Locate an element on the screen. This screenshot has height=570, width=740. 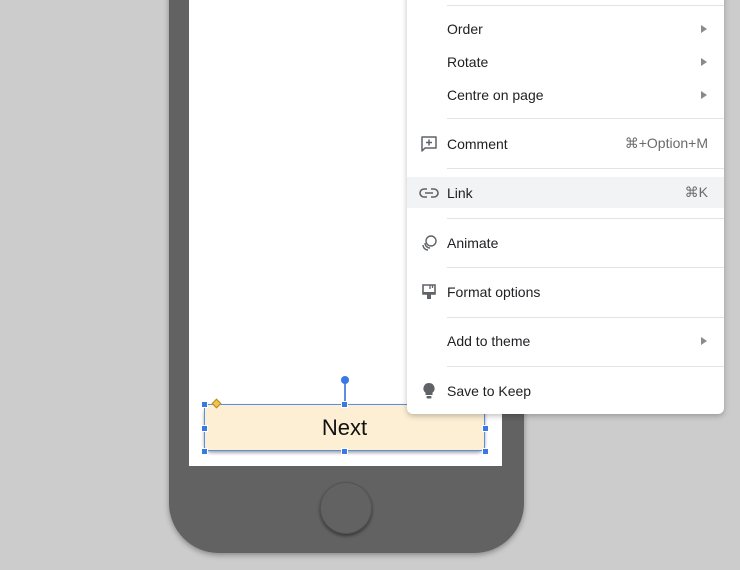
resize-handle-left is located at coordinates (204, 428).